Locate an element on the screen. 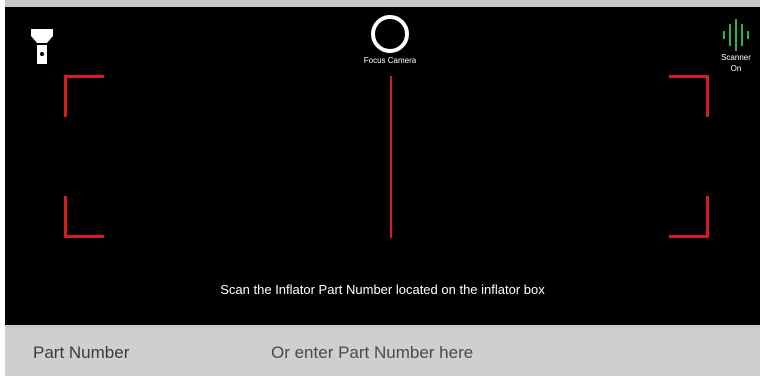  part-number-bar: Part Number is located at coordinates (382, 352).